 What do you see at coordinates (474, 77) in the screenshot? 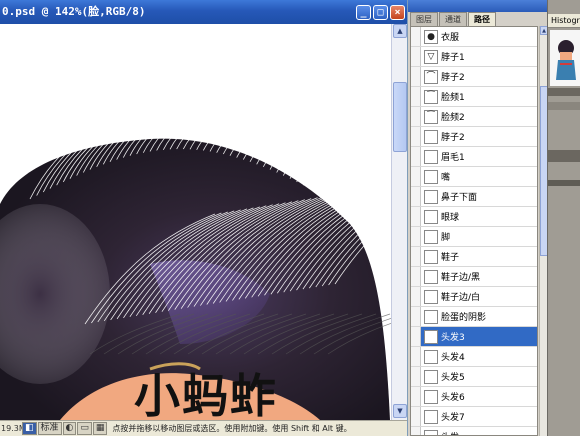
I see `layer-row: ⌒ 脖子2` at bounding box center [474, 77].